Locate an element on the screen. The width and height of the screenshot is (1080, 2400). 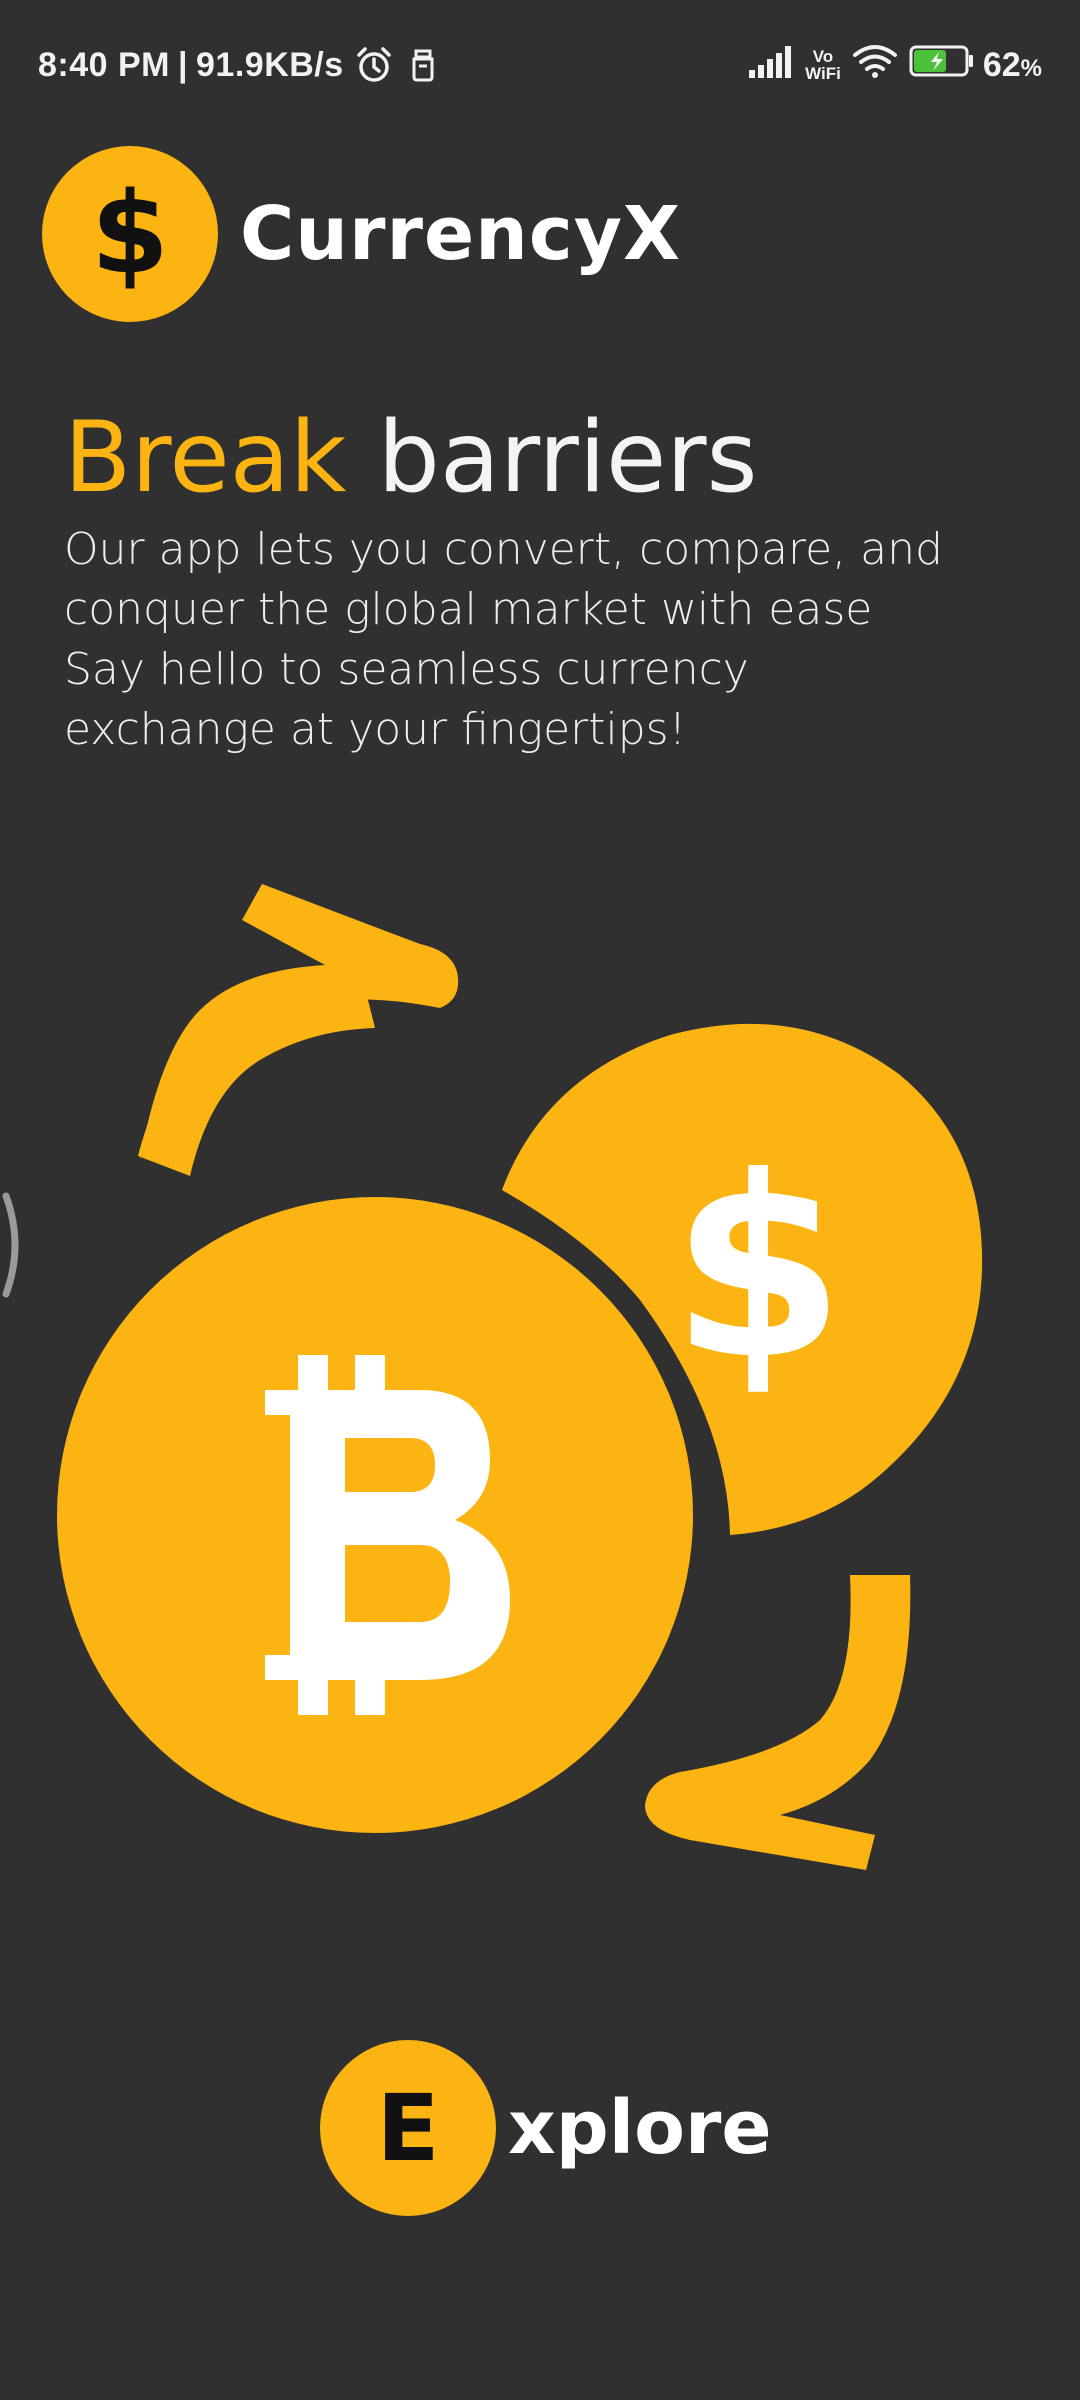
description-line: Say hello to seamless currency is located at coordinates (406, 669).